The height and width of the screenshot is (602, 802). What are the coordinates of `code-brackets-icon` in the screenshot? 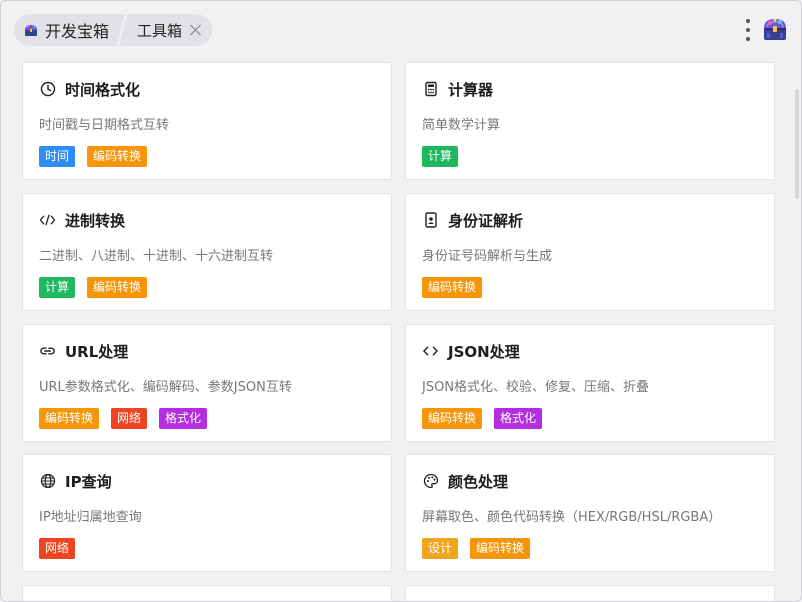 It's located at (430, 351).